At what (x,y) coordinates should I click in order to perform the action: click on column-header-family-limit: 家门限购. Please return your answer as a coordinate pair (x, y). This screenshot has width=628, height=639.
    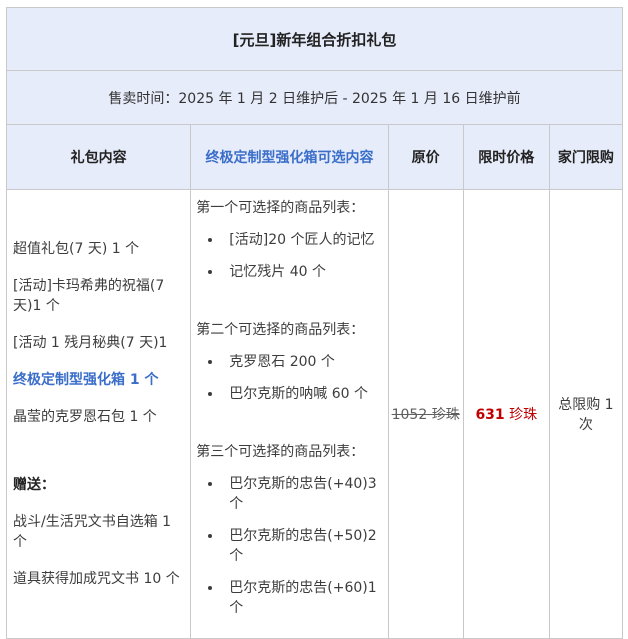
    Looking at the image, I should click on (586, 157).